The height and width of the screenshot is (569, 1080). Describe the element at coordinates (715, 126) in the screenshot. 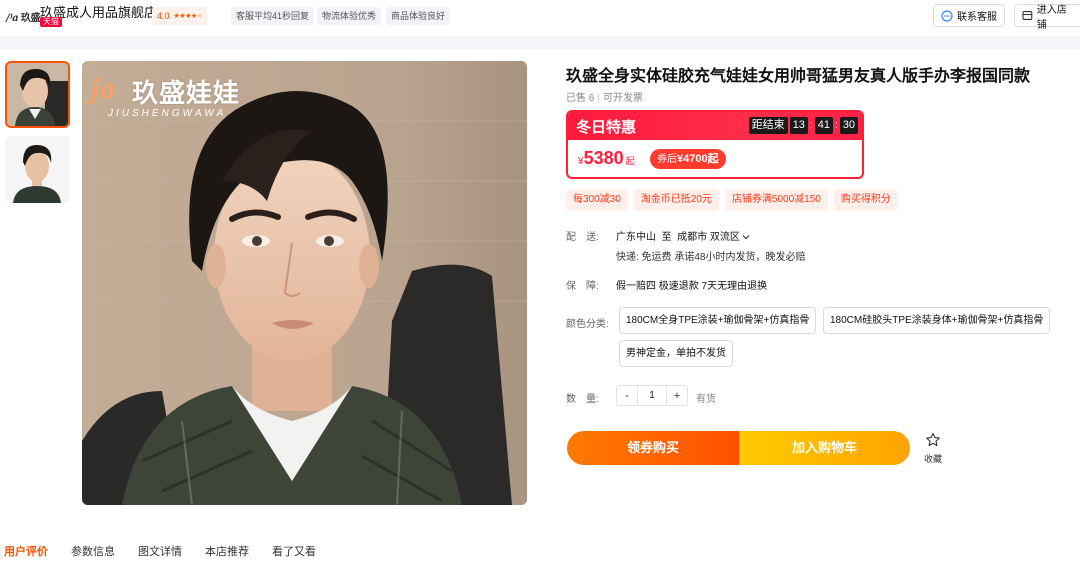

I see `promo-header: 冬日特惠 距结束 13 : 41 : 30` at that location.